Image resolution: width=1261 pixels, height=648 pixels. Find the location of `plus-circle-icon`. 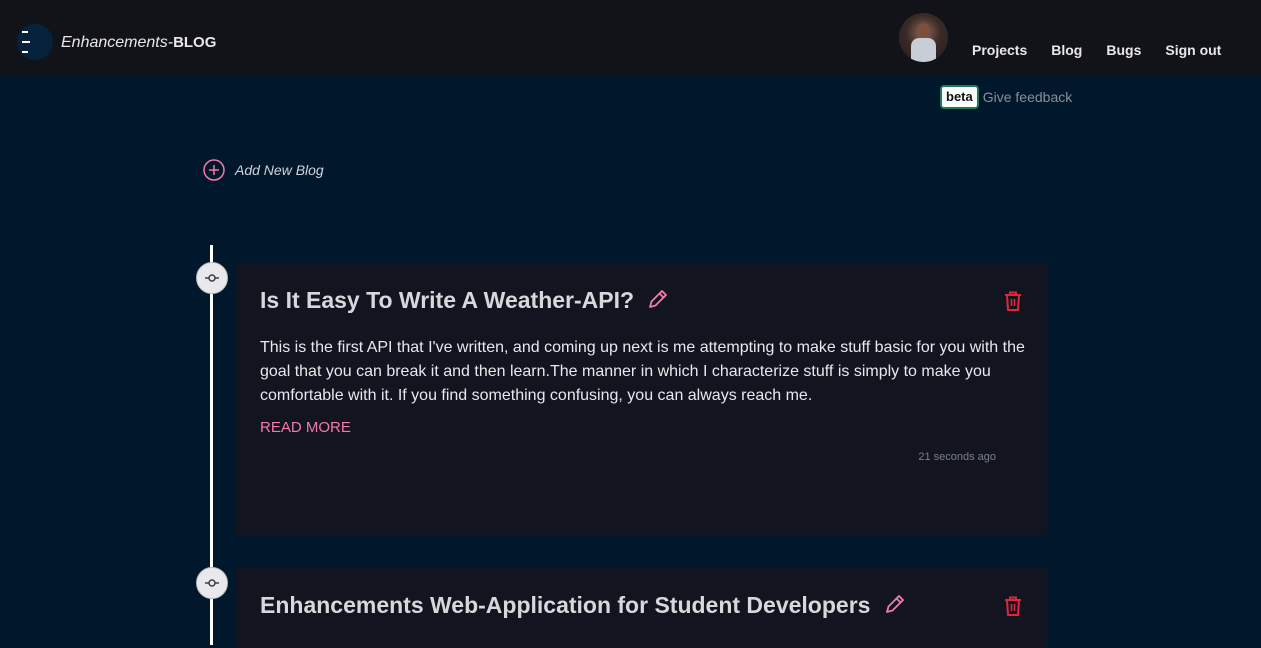

plus-circle-icon is located at coordinates (214, 170).